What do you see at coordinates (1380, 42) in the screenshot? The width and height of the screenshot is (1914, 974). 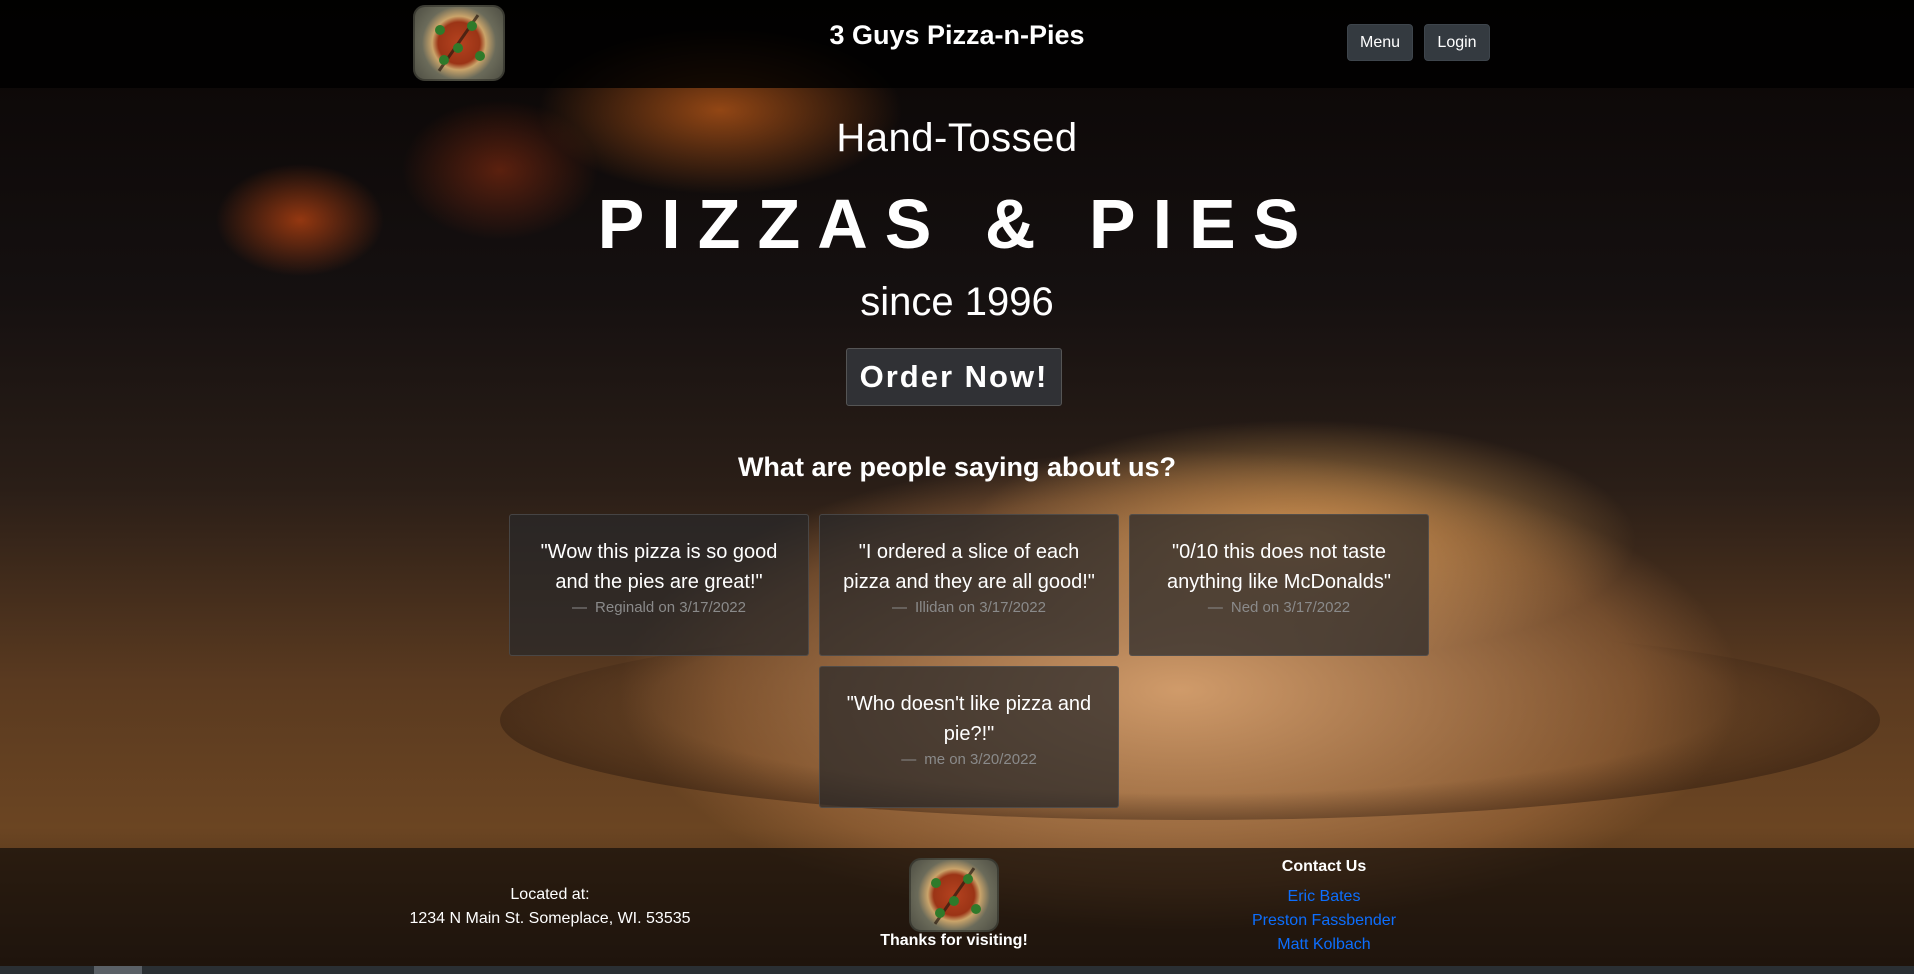 I see `menu-button: Menu` at bounding box center [1380, 42].